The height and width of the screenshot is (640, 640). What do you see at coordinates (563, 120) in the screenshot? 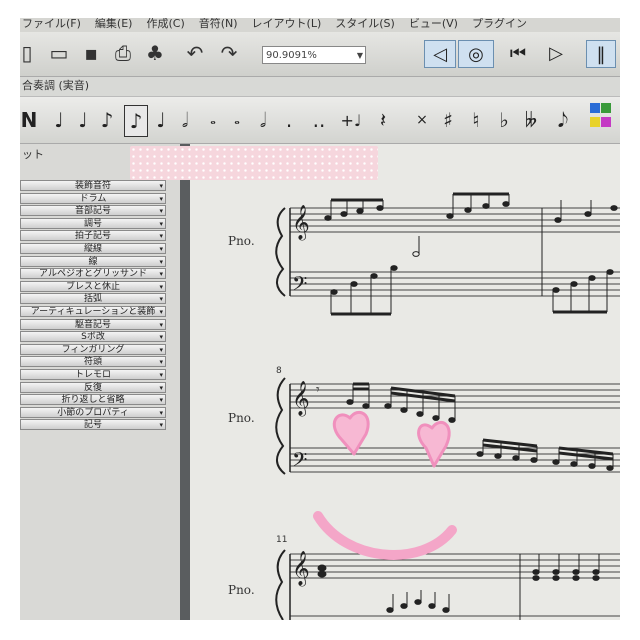
I see `grace-note-icon: 𝅘𝅥𝅮` at bounding box center [563, 120].